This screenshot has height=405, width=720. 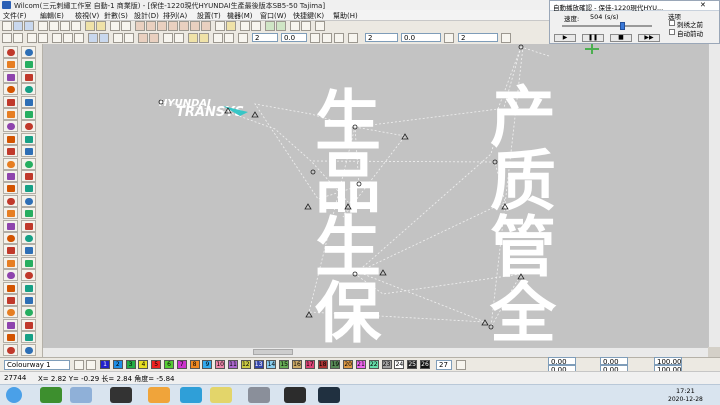 I want to click on speed-slider-thumb, so click(x=622, y=26).